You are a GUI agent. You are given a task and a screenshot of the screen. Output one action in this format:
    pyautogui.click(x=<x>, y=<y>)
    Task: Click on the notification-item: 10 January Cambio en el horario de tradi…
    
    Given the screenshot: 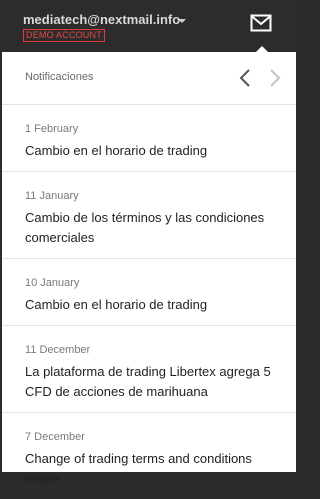 What is the action you would take?
    pyautogui.click(x=149, y=292)
    